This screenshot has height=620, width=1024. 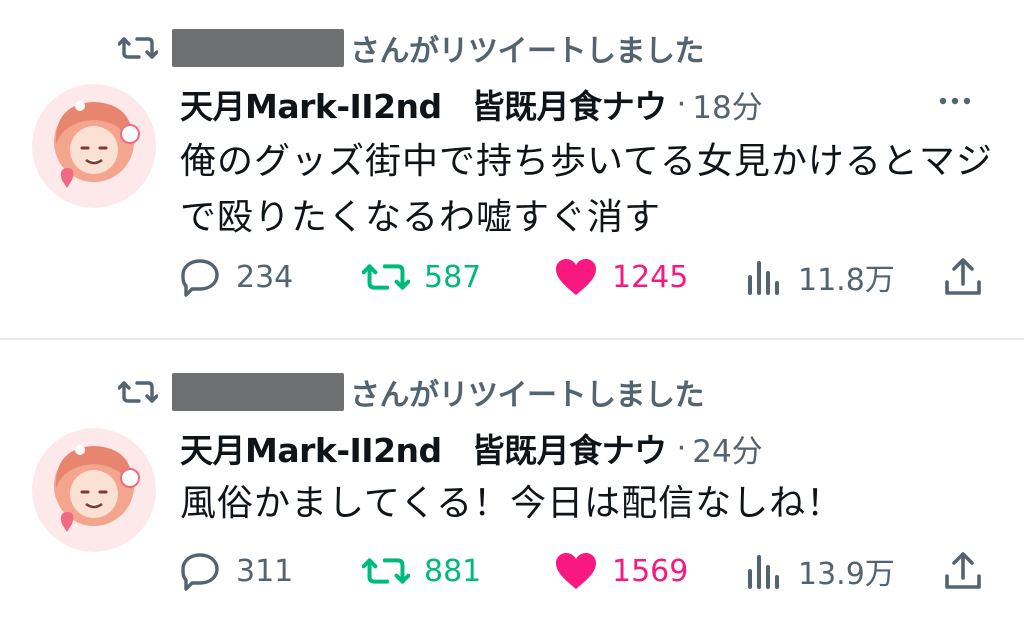 I want to click on reply-button: 234, so click(x=235, y=277).